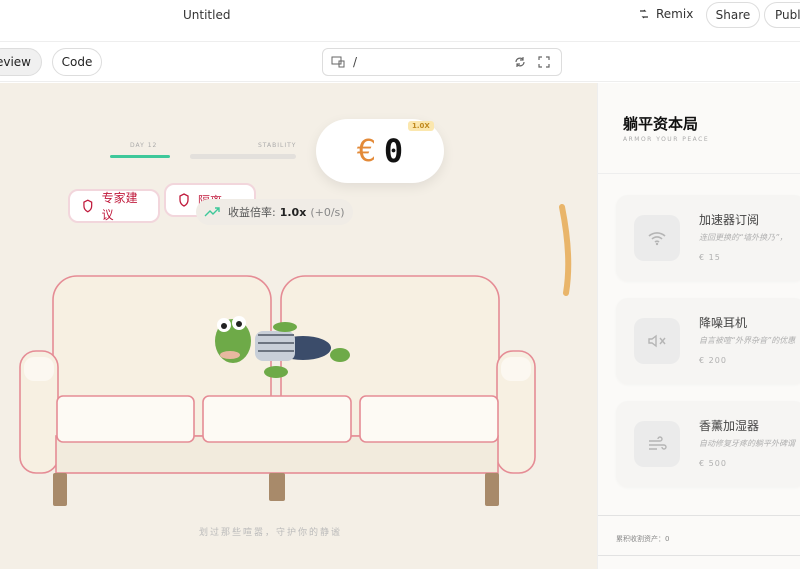 Image resolution: width=800 pixels, height=569 pixels. I want to click on url-text: /, so click(433, 62).